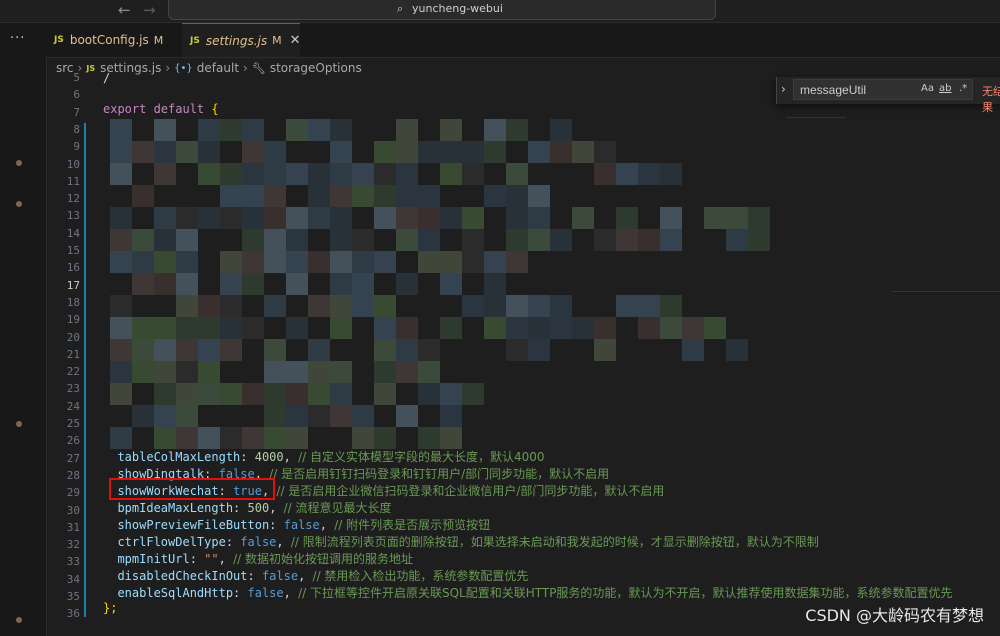 The width and height of the screenshot is (1000, 636). What do you see at coordinates (241, 40) in the screenshot?
I see `tab-settings: JS settings.js M ✕` at bounding box center [241, 40].